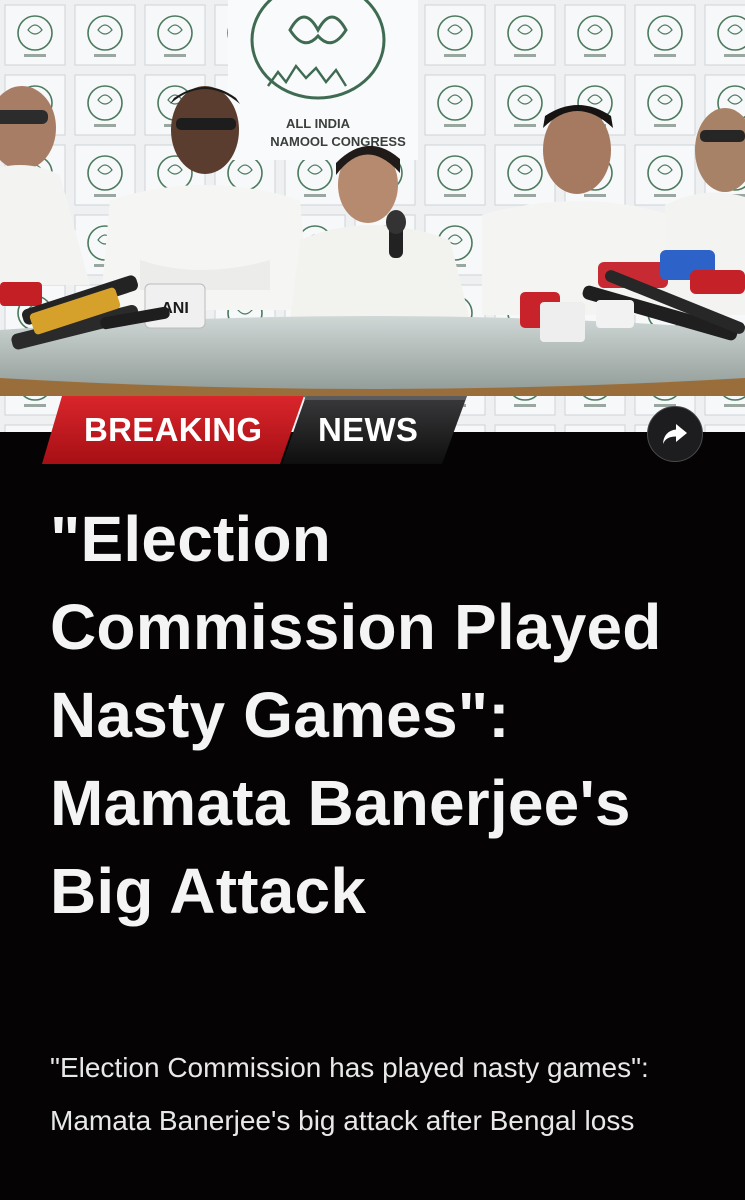 The image size is (745, 1200). What do you see at coordinates (368, 429) in the screenshot?
I see `badge-news-label: NEWS` at bounding box center [368, 429].